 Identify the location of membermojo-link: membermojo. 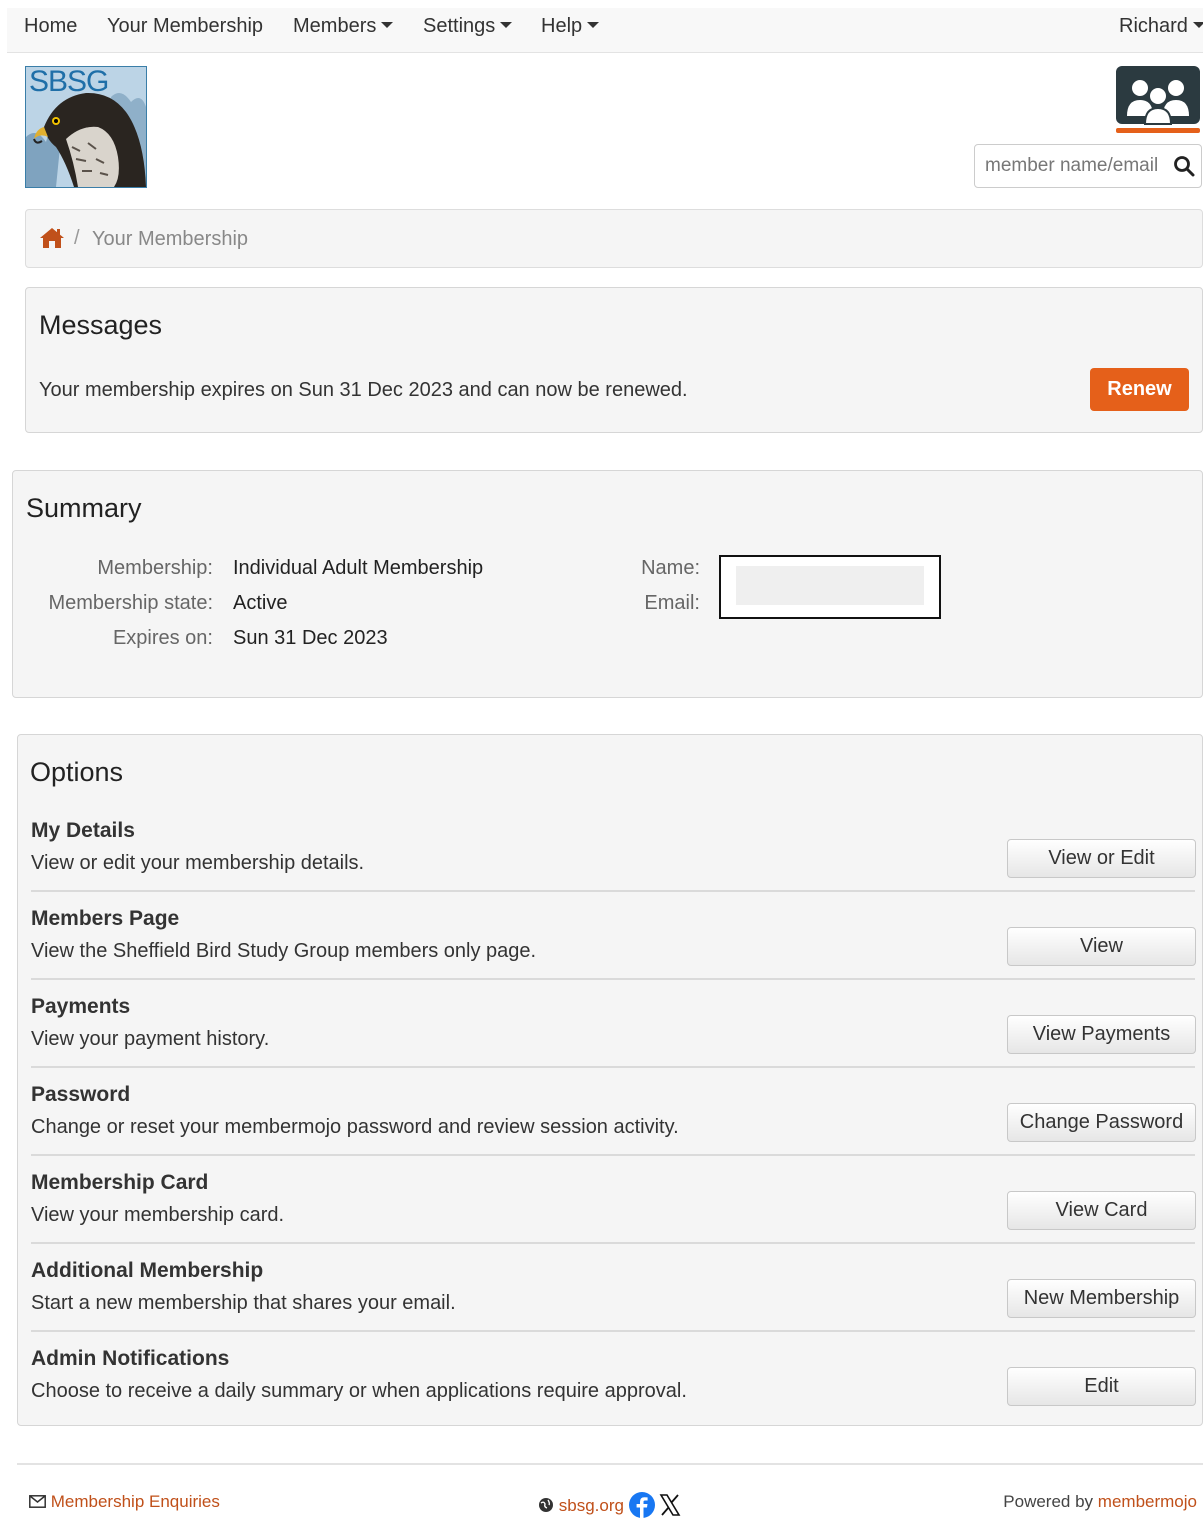
(1147, 1501).